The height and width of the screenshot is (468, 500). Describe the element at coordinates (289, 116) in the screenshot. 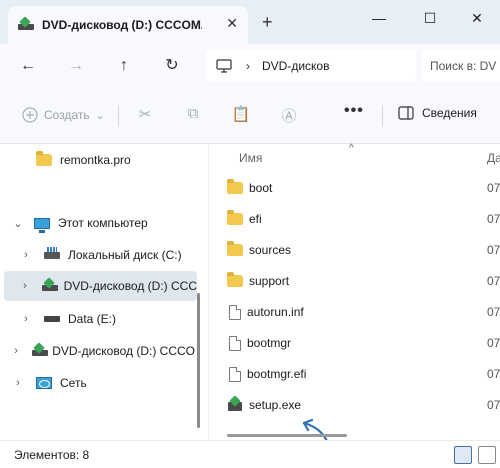

I see `rename-icon: Ⓐ` at that location.